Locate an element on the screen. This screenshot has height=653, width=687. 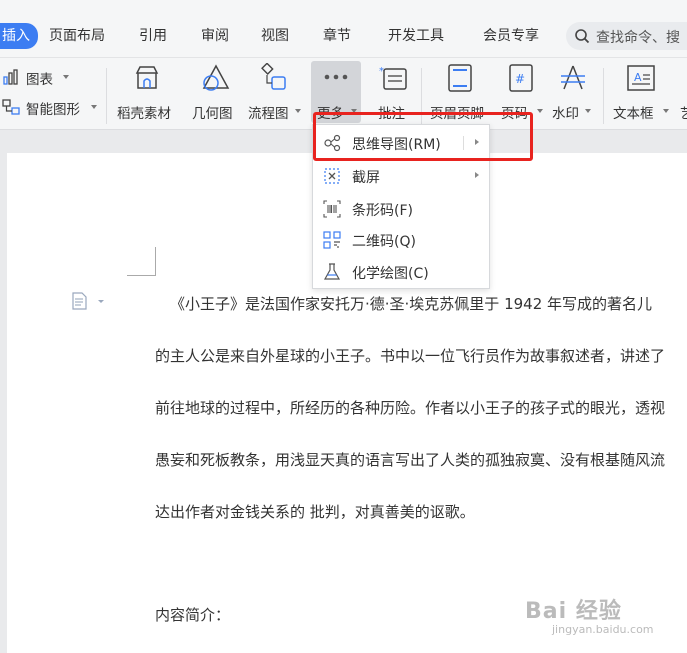
document-paragraph-line: 的主人公是来自外星球的小王子。书中以一位飞行员作为故事叙述者，讲述了 is located at coordinates (410, 356).